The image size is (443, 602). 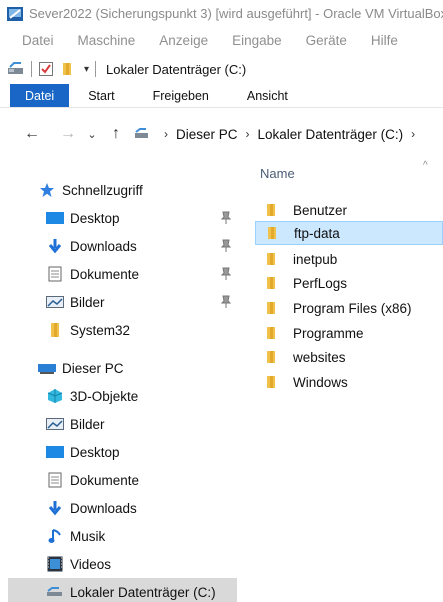 What do you see at coordinates (68, 69) in the screenshot?
I see `new-folder-icon` at bounding box center [68, 69].